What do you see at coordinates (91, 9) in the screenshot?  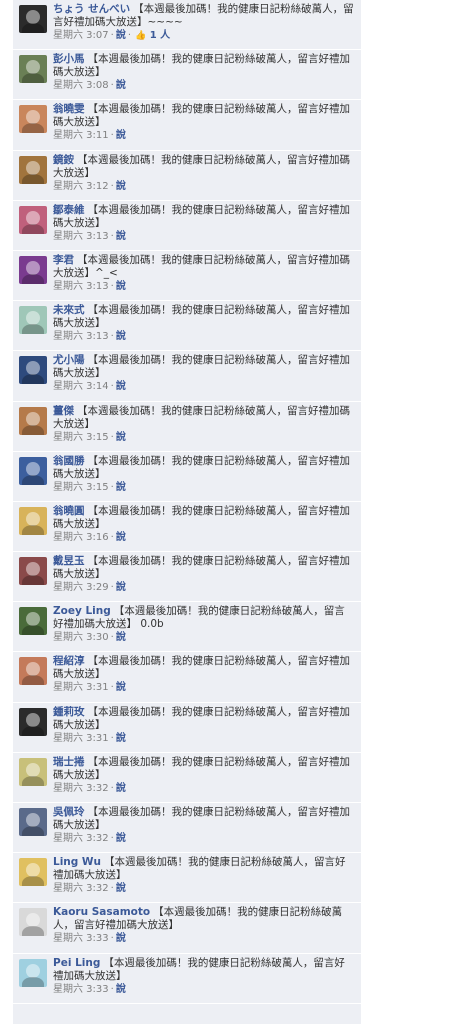 I see `comment-author-link: ちょう せんべい` at bounding box center [91, 9].